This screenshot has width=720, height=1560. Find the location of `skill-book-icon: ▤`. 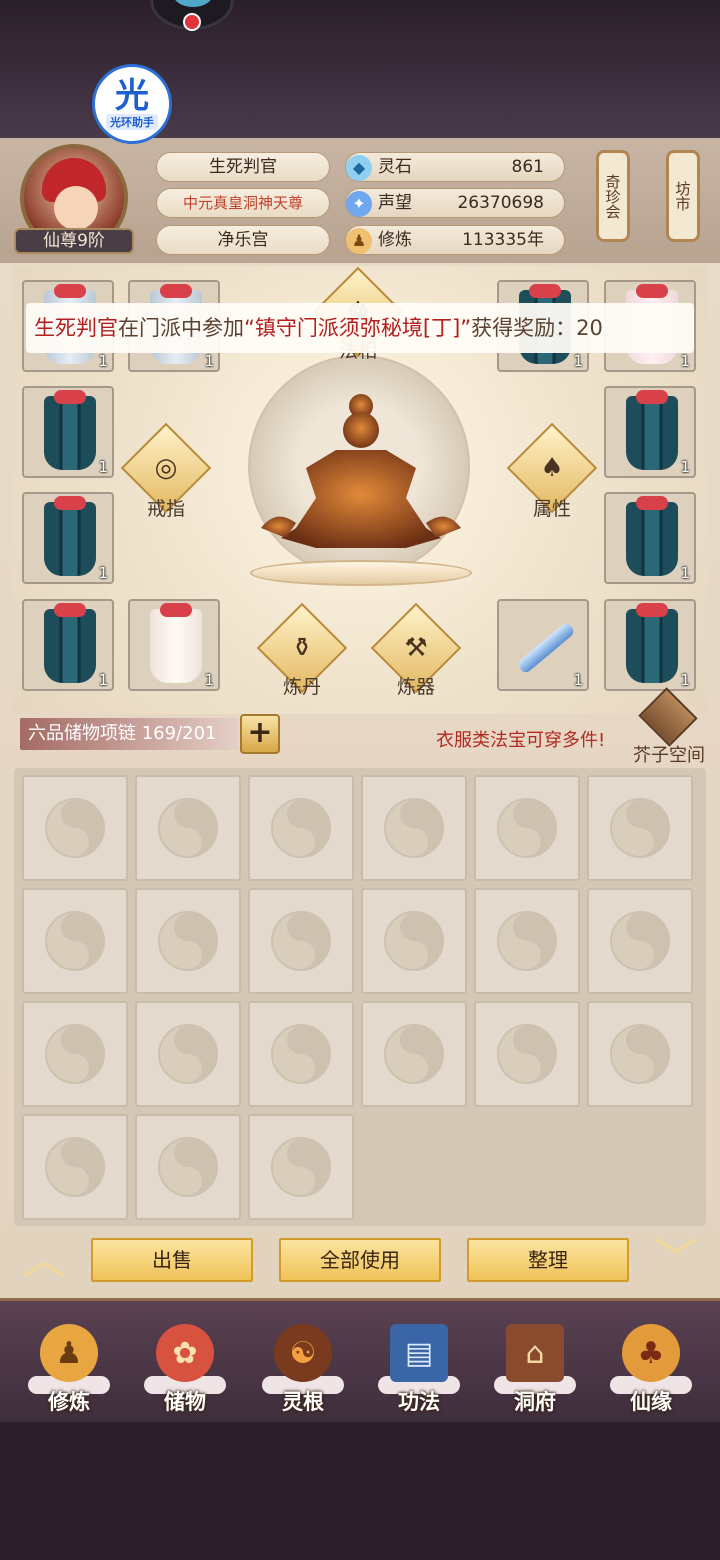

skill-book-icon: ▤ is located at coordinates (419, 1353).